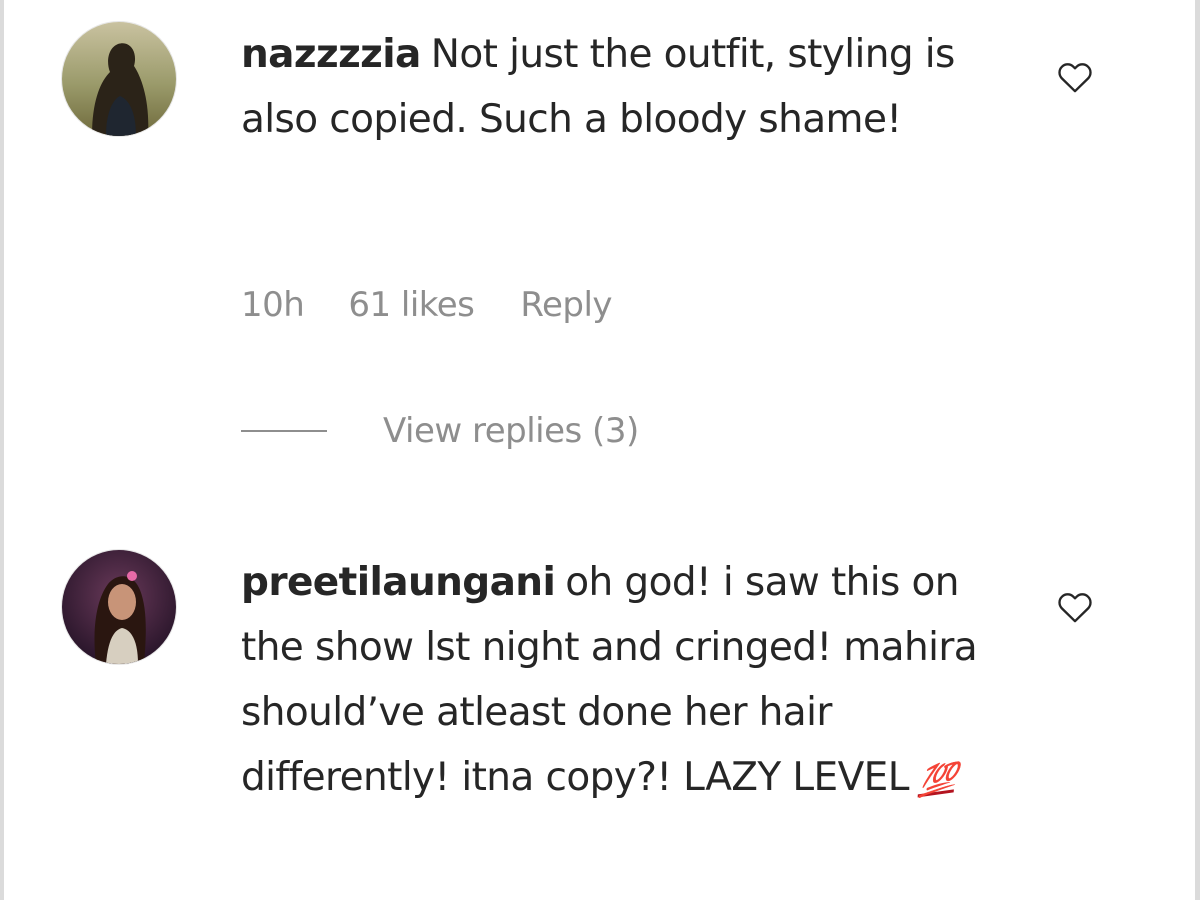 Image resolution: width=1200 pixels, height=900 pixels. Describe the element at coordinates (1197, 450) in the screenshot. I see `frame-border-right` at that location.